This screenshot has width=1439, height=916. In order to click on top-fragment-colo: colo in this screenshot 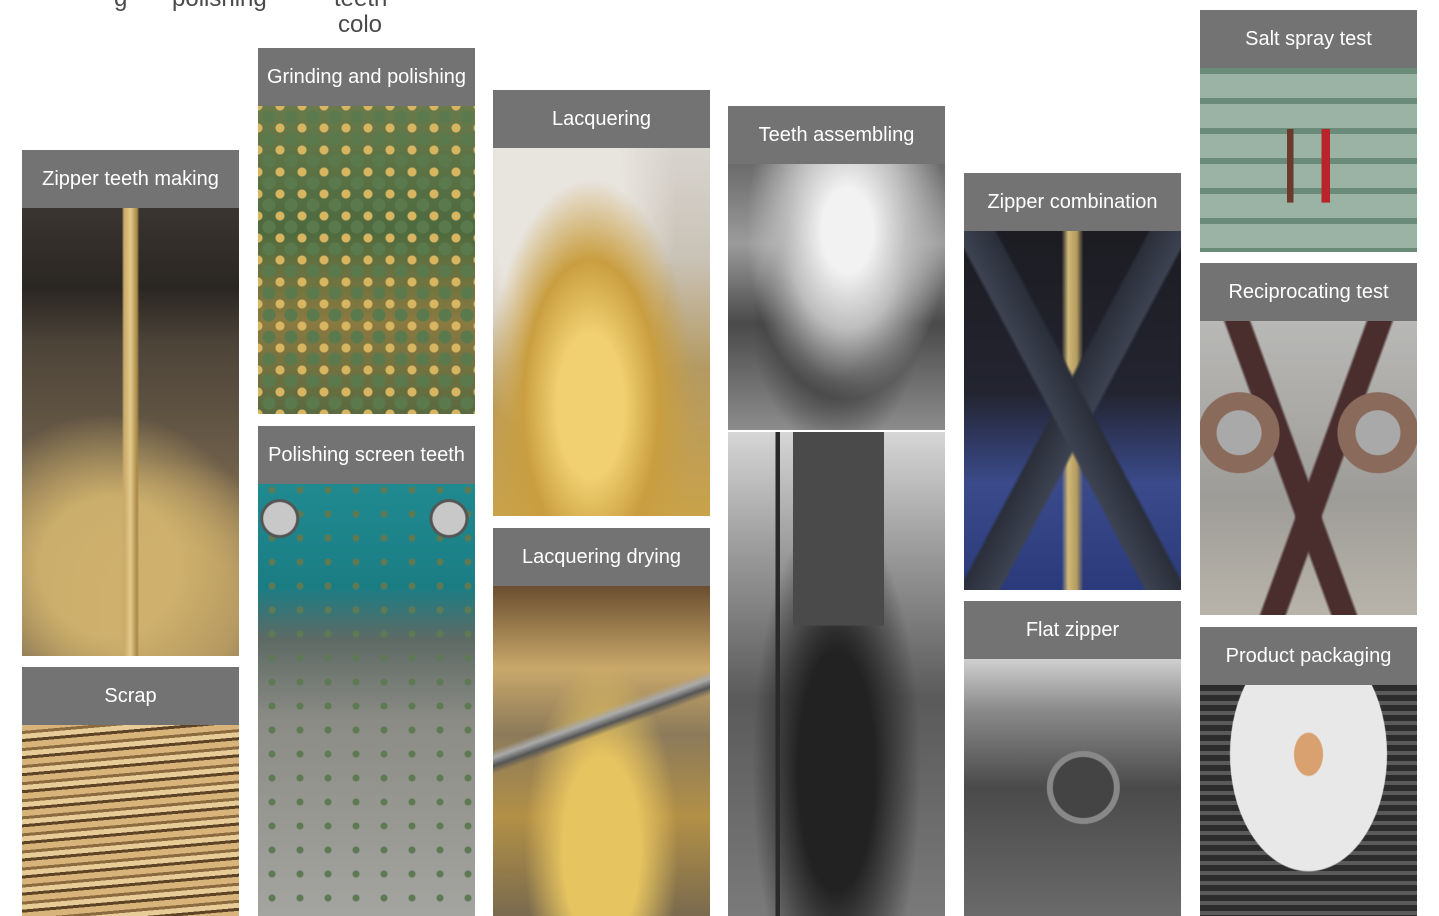, I will do `click(360, 24)`.